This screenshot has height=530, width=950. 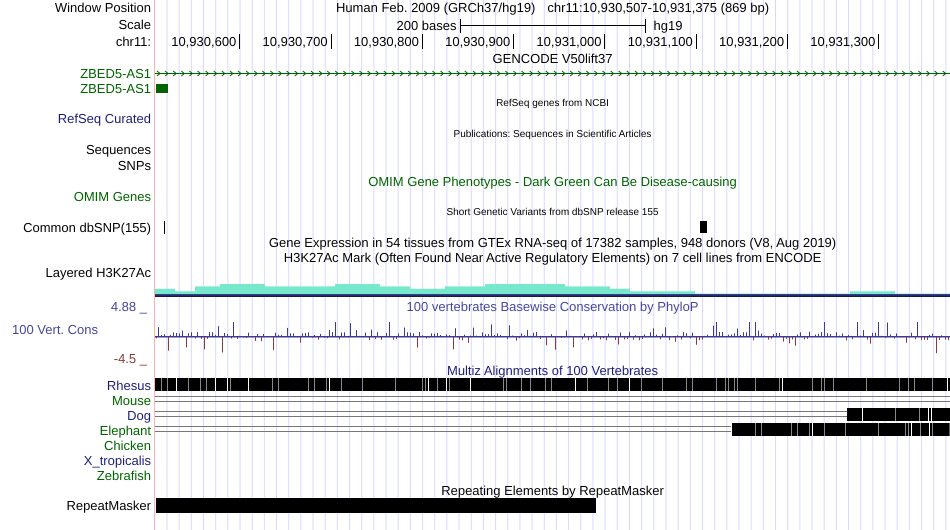 What do you see at coordinates (552, 104) in the screenshot?
I see `track-title: RefSeq genes from NCBI` at bounding box center [552, 104].